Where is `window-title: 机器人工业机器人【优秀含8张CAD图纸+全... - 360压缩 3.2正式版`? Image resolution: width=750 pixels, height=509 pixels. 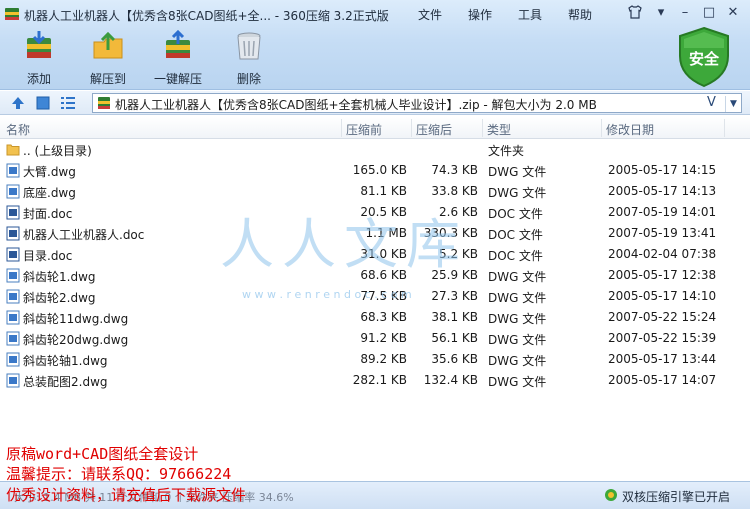
window-title: 机器人工业机器人【优秀含8张CAD图纸+全... - 360压缩 3.2正式版 is located at coordinates (206, 16).